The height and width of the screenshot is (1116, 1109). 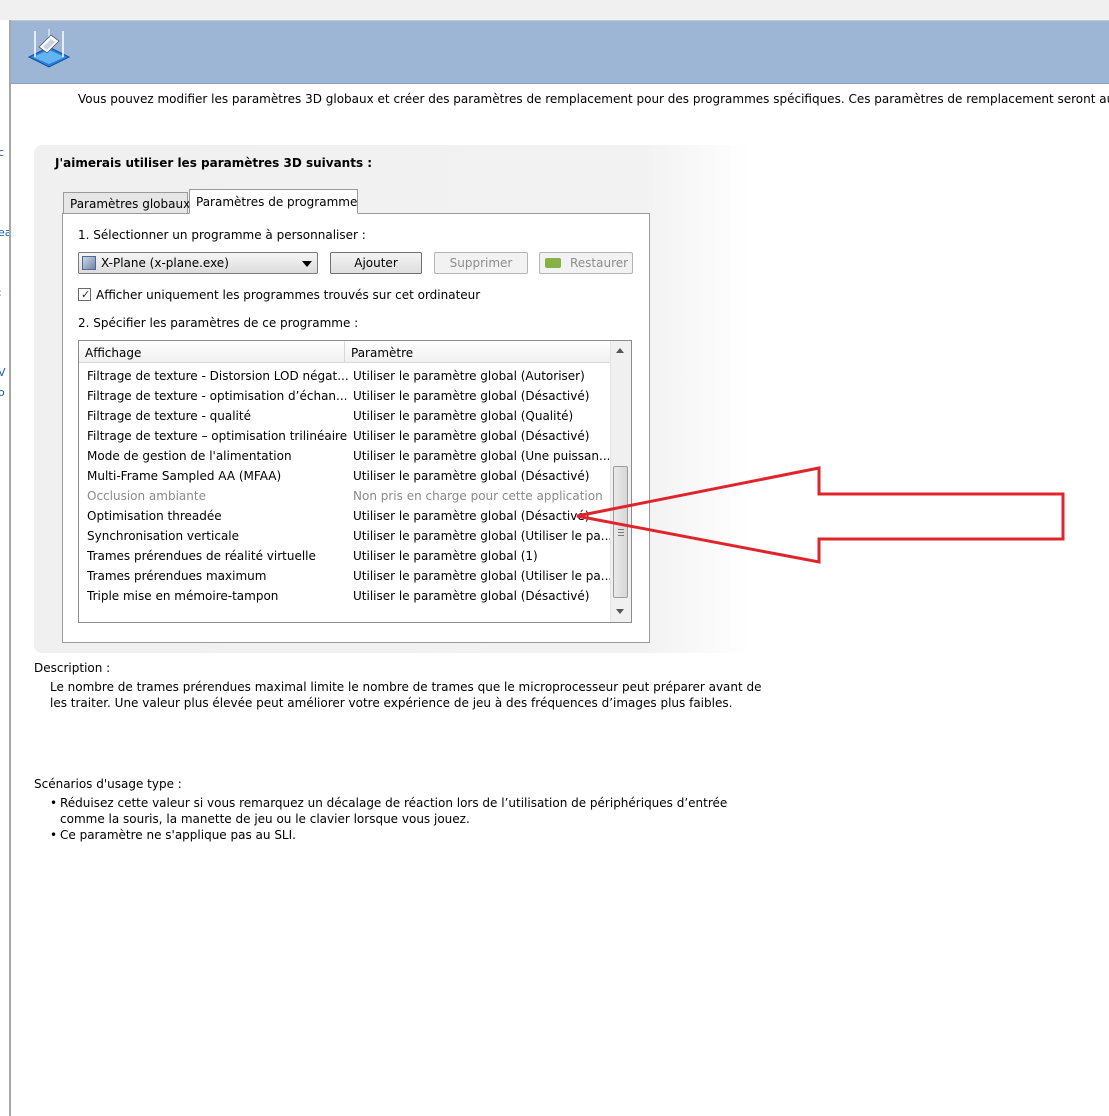 What do you see at coordinates (10, 568) in the screenshot?
I see `panel-divider` at bounding box center [10, 568].